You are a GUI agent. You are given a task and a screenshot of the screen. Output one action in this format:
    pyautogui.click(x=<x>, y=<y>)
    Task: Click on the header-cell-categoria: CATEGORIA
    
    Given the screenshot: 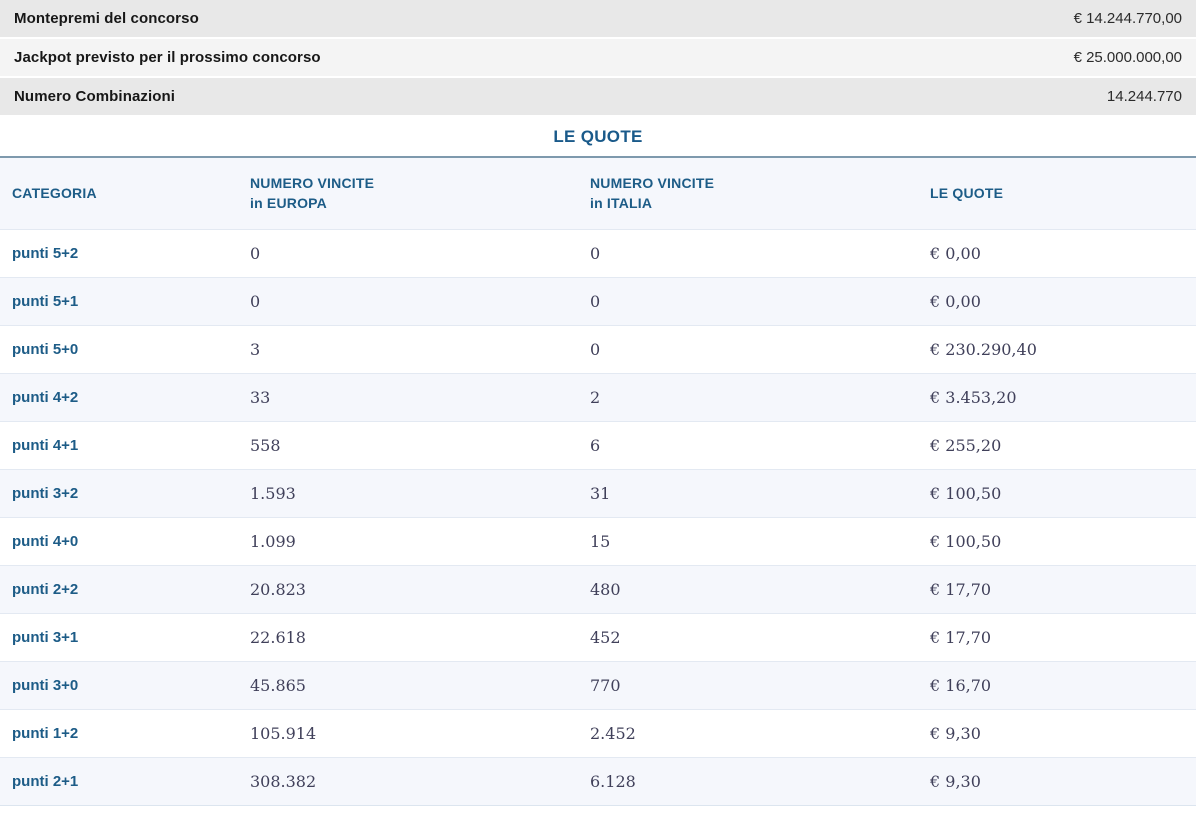 What is the action you would take?
    pyautogui.click(x=54, y=192)
    